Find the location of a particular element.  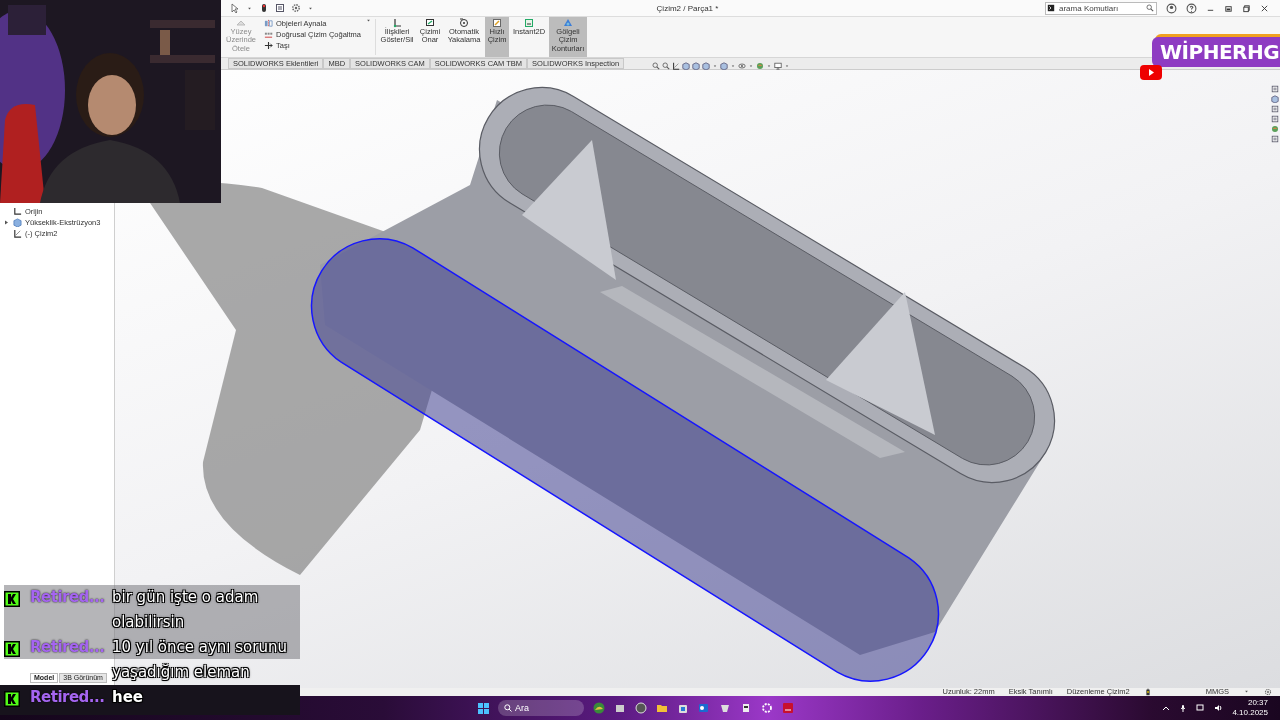

chat-message: bir gün işte o adam olabilirsin is located at coordinates (186, 610).